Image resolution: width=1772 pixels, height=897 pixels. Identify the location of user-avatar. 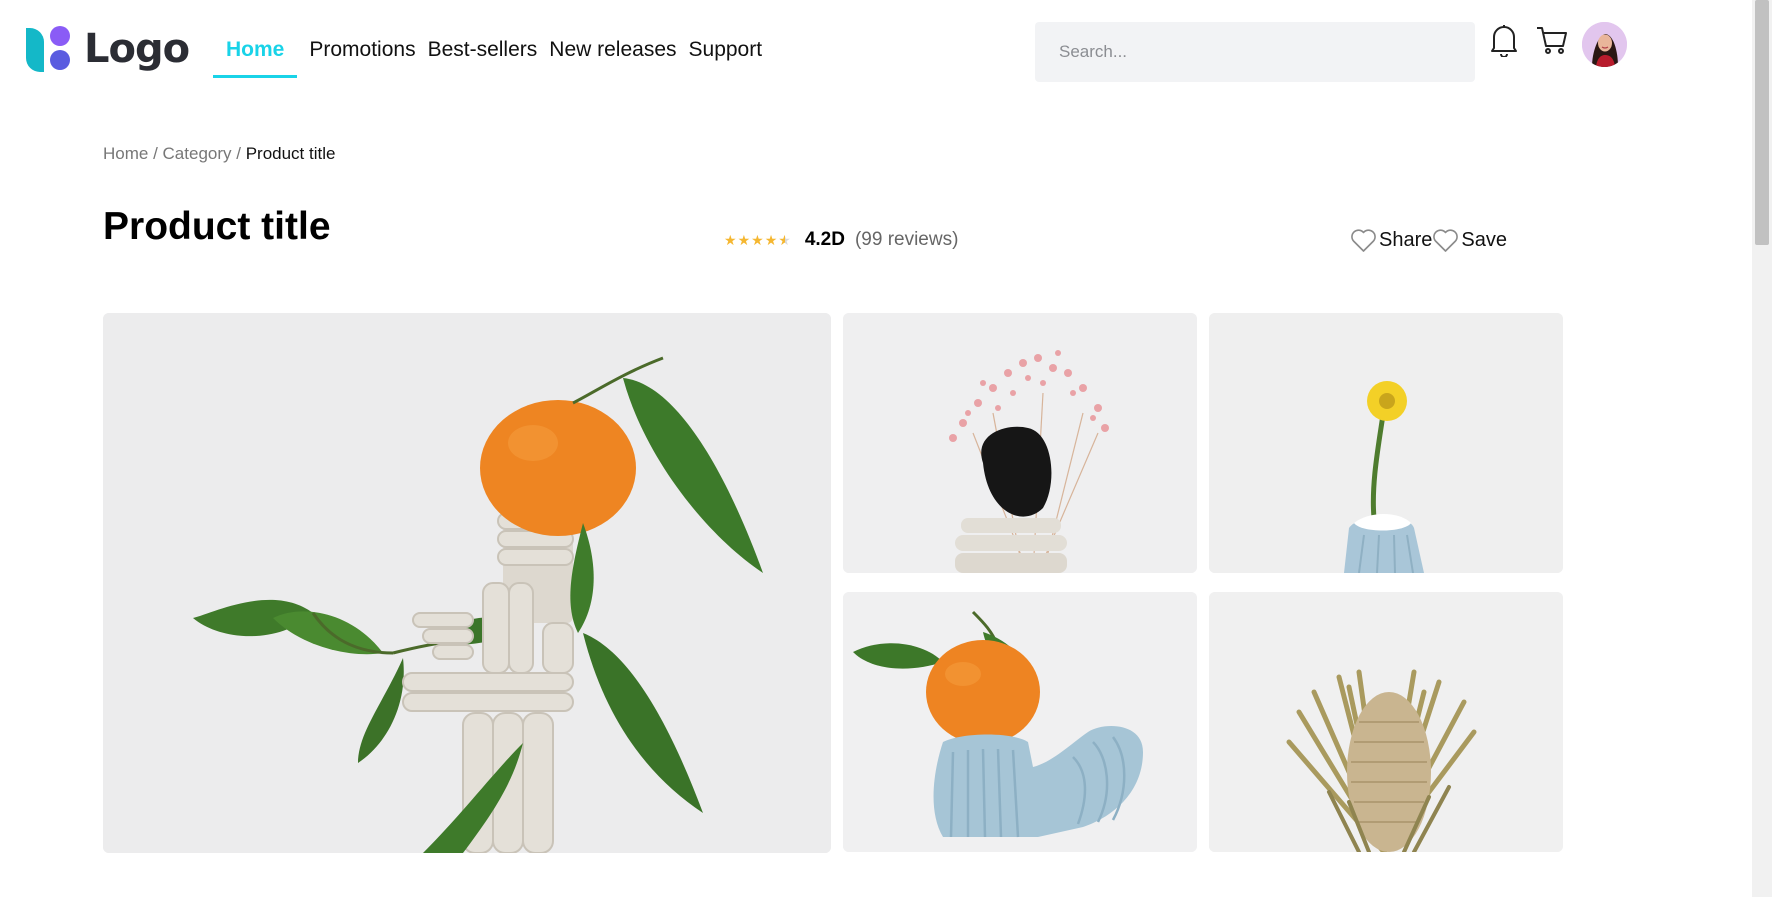
(1604, 44).